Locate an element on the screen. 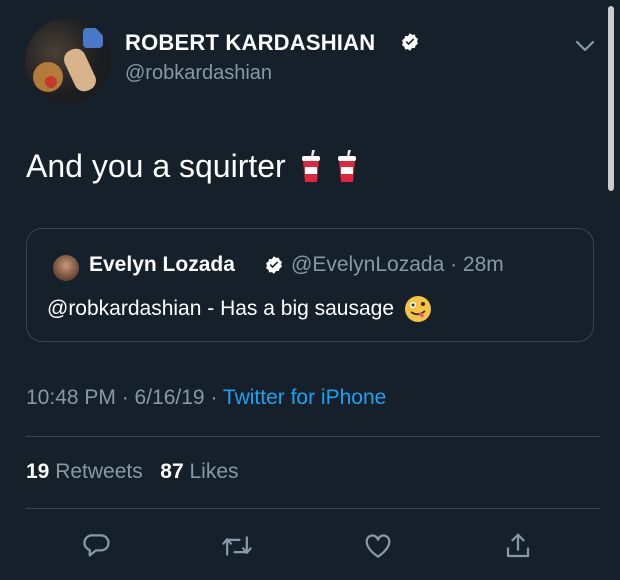  reply-button is located at coordinates (96, 546).